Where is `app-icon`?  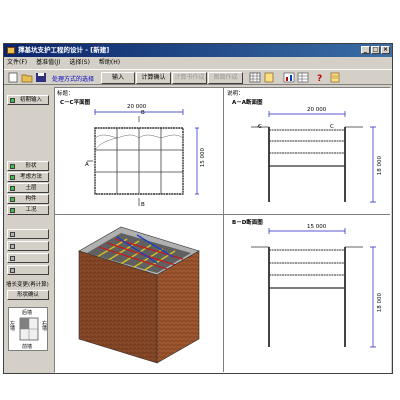 app-icon is located at coordinates (11, 50).